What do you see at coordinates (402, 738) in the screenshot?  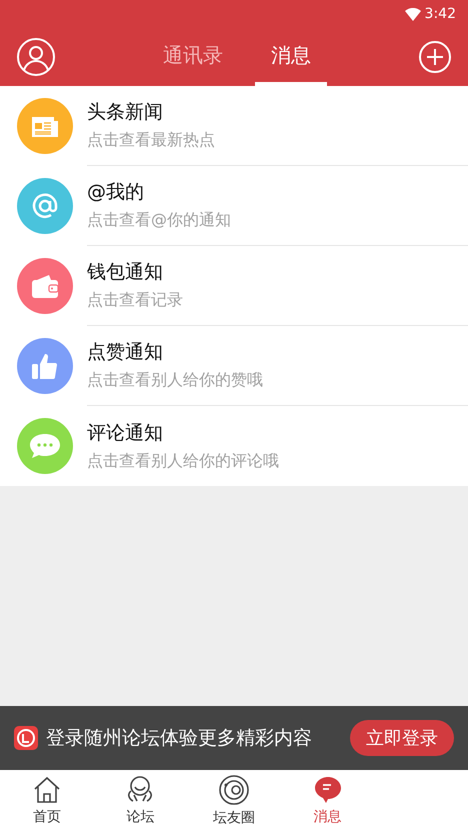 I see `login-button: 立即登录` at bounding box center [402, 738].